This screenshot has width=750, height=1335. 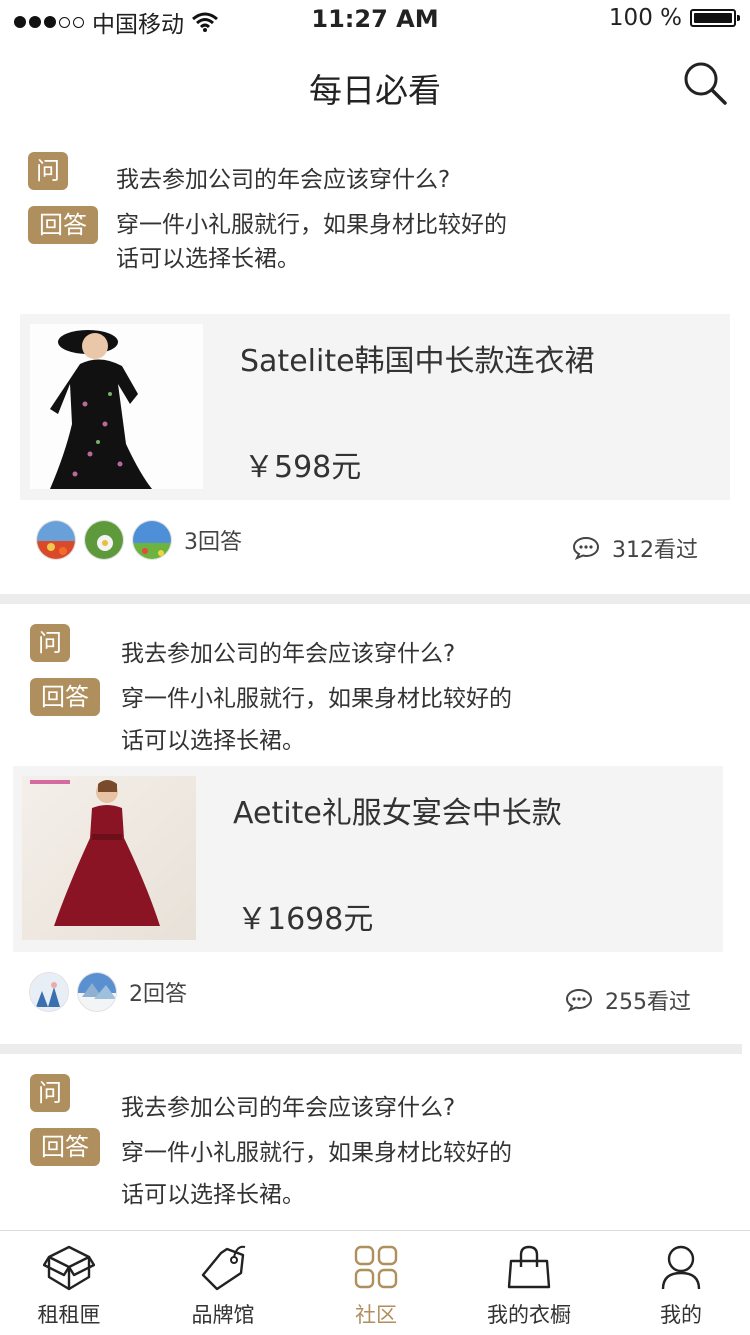 I want to click on product-name: Satelite韩国中长款连衣裙, so click(x=417, y=361).